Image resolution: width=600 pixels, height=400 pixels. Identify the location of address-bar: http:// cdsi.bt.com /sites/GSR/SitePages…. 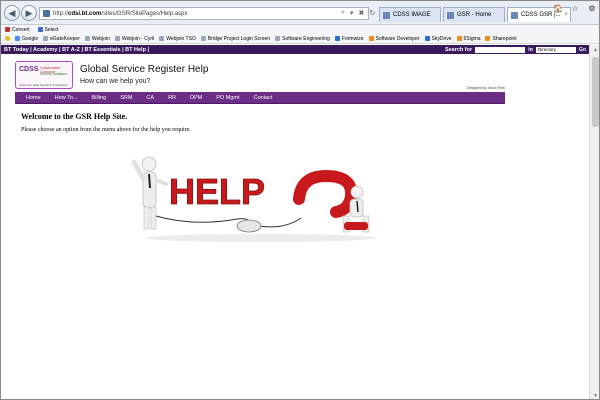
(204, 13).